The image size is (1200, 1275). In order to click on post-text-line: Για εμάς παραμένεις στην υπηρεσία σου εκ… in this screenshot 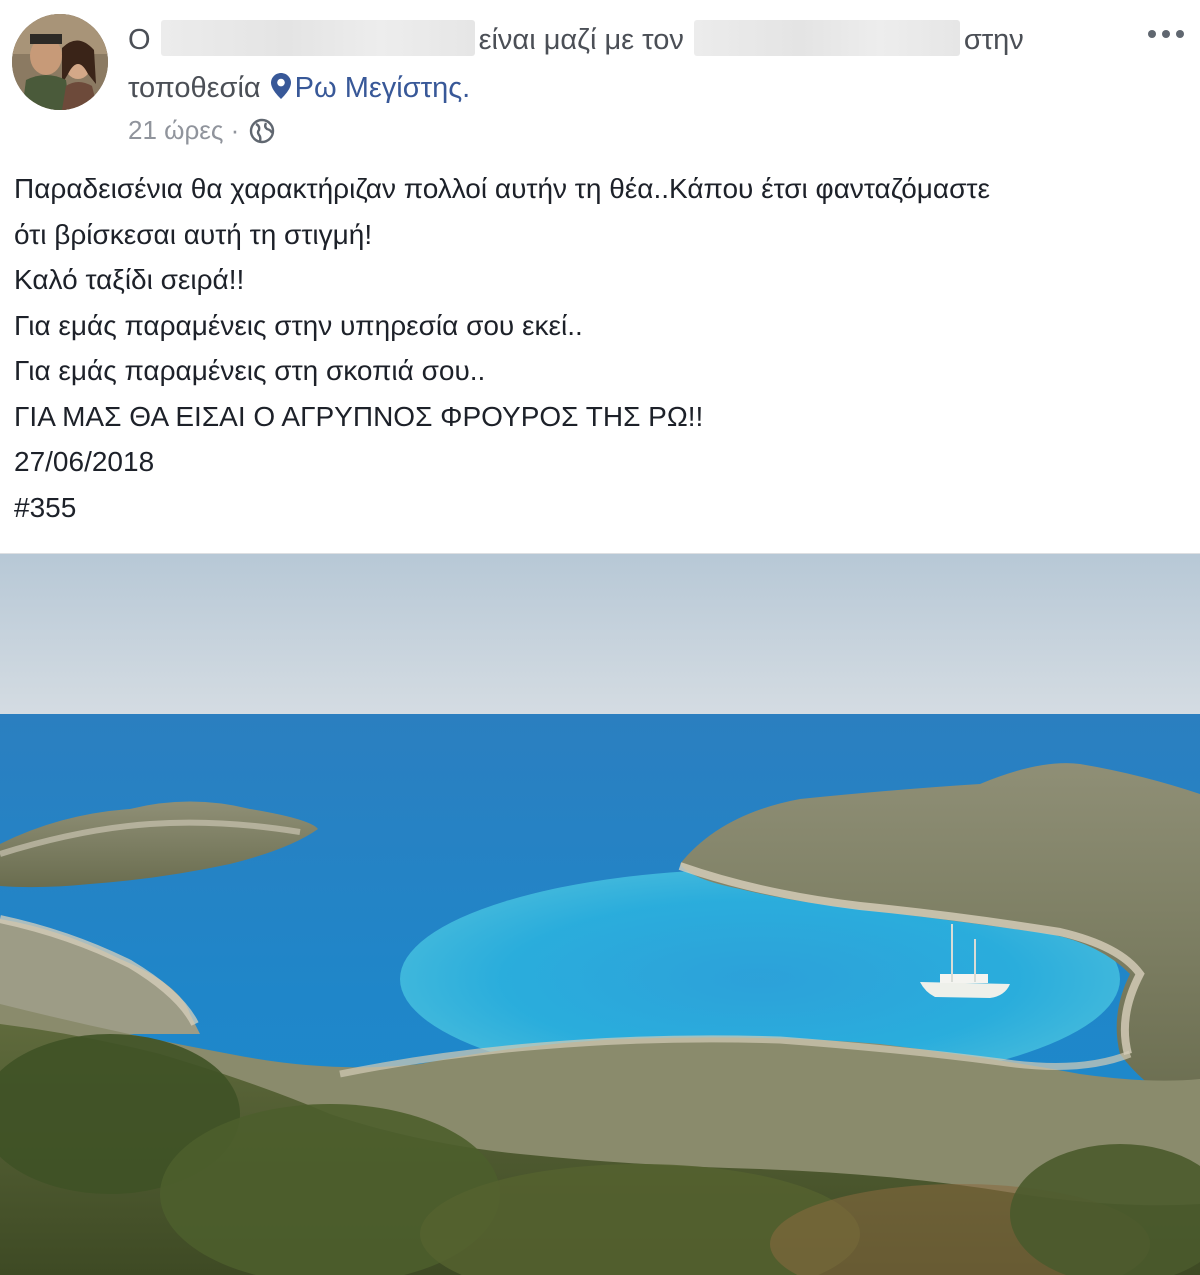, I will do `click(298, 325)`.